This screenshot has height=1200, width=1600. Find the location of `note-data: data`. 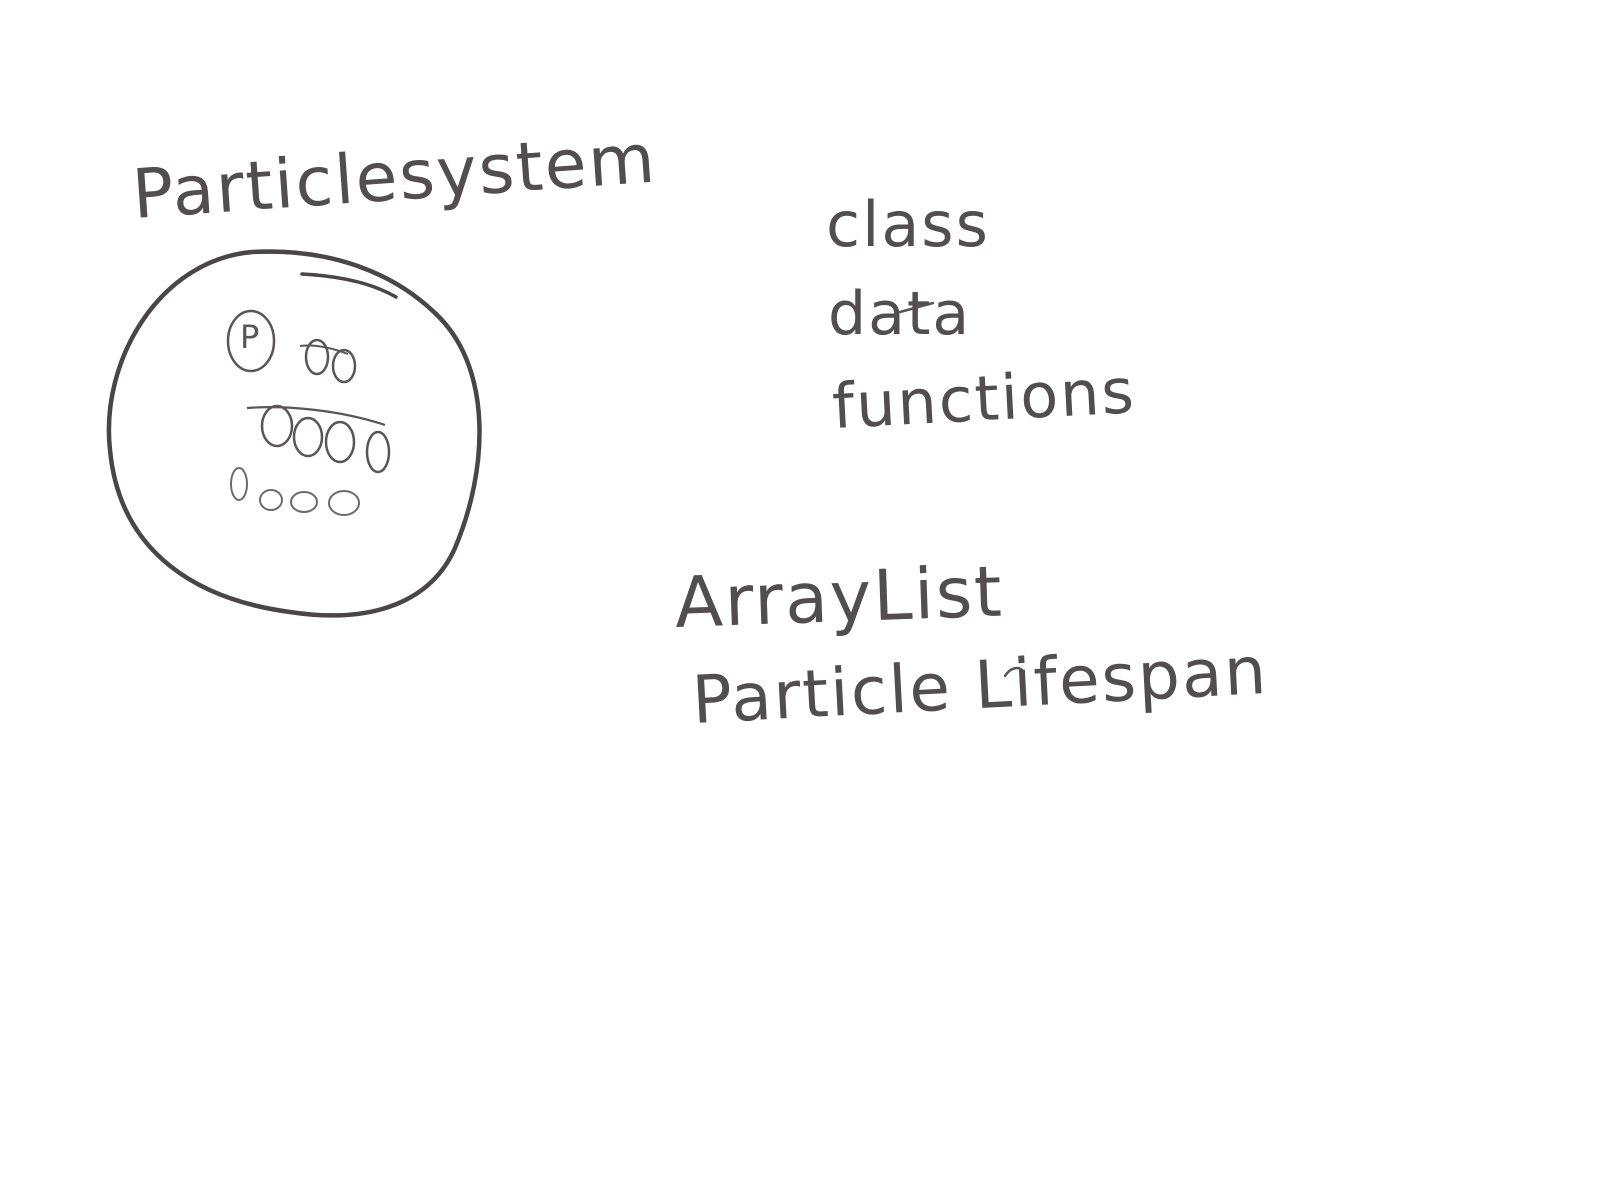

note-data: data is located at coordinates (900, 314).